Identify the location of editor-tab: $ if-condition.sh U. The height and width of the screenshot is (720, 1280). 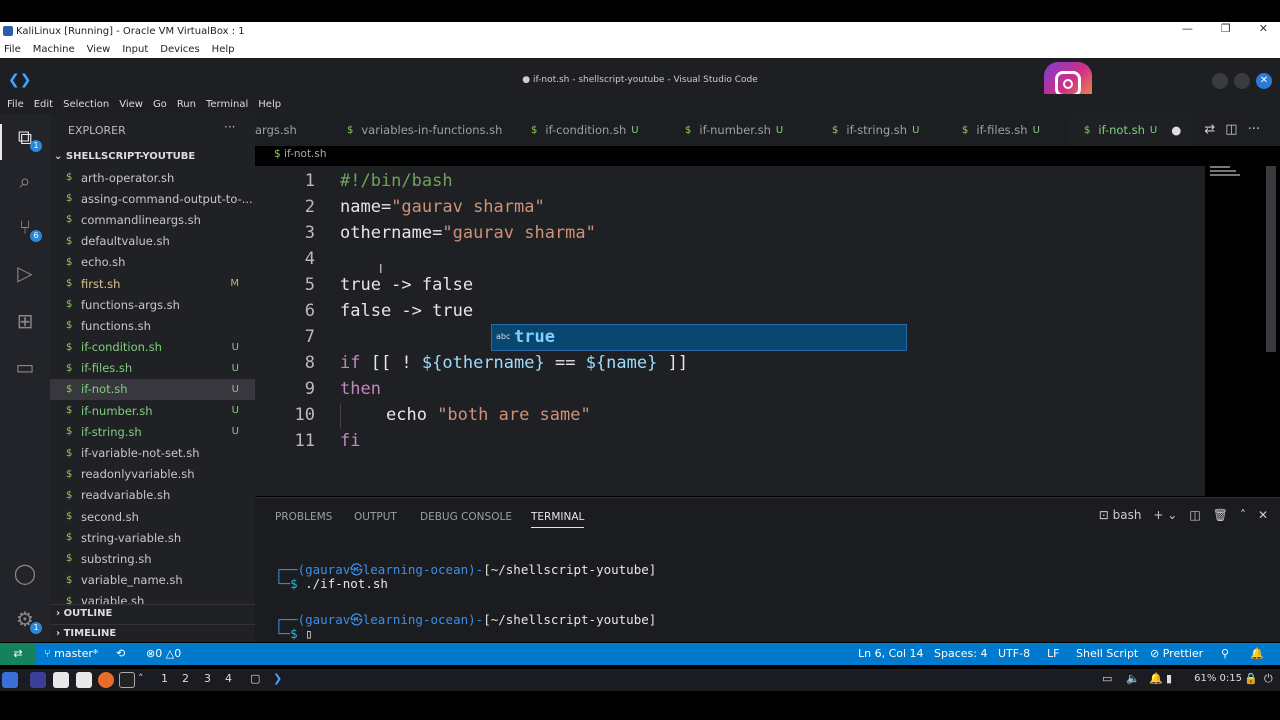
(584, 130).